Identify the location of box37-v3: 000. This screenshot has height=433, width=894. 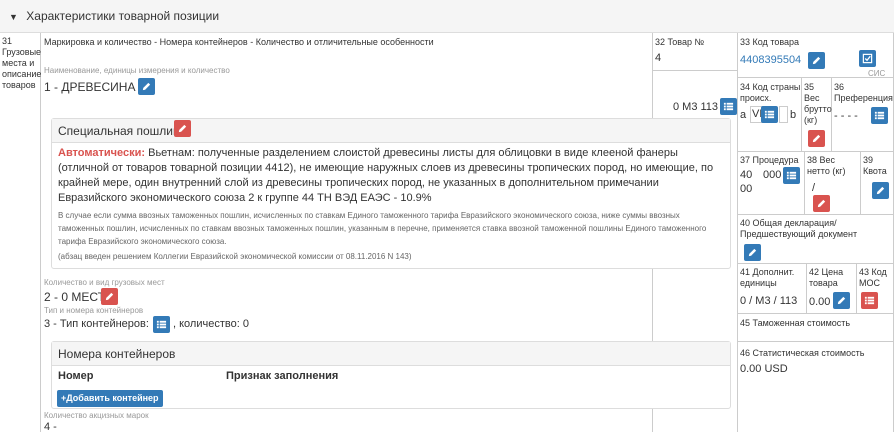
(772, 175).